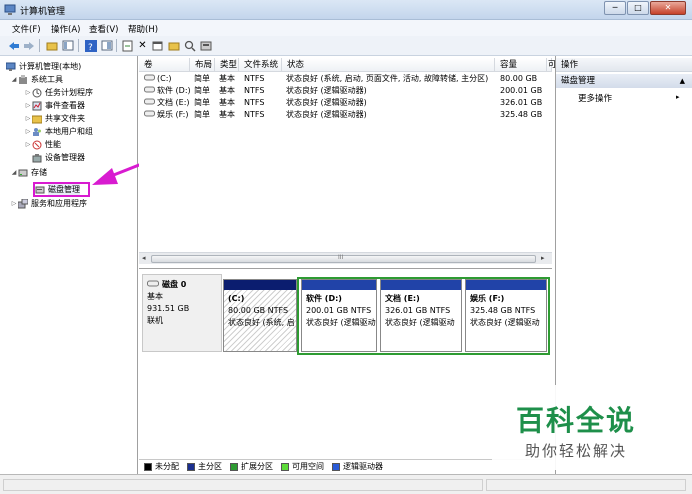  Describe the element at coordinates (346, 10) in the screenshot. I see `title-bar: 计算机管理 ─ □ ✕` at that location.